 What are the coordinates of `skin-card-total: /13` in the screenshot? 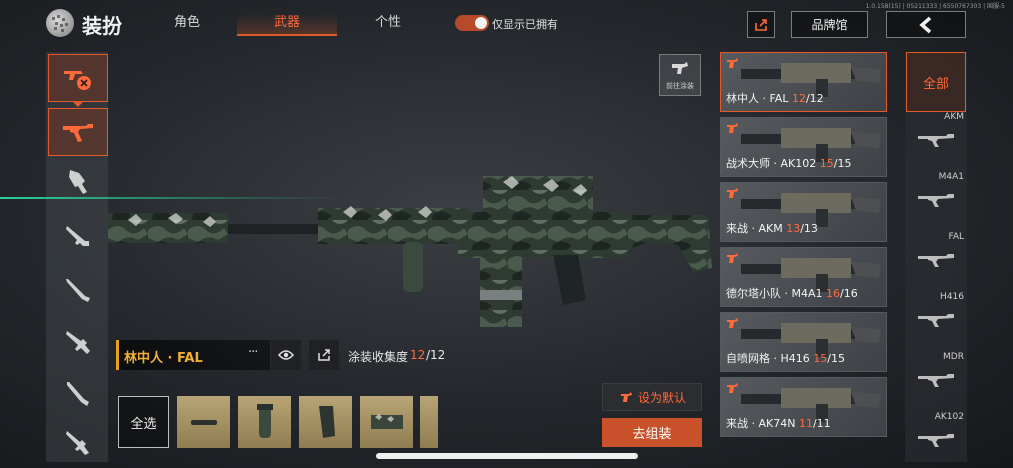 It's located at (809, 228).